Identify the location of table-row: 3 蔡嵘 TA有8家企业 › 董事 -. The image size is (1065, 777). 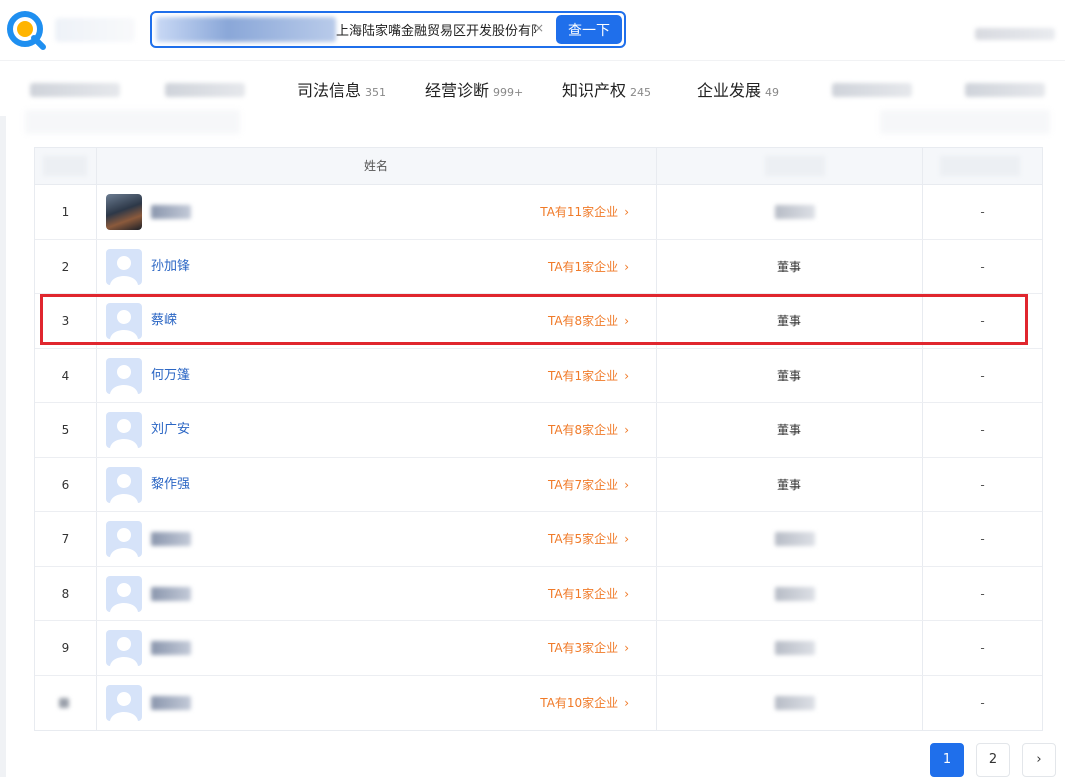
(538, 321).